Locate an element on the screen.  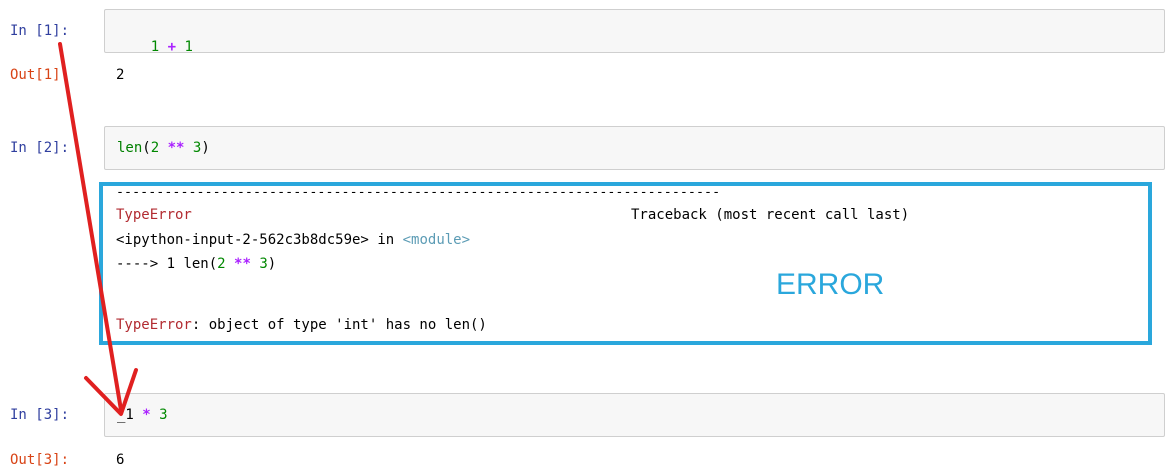
cell1-operand-b: 1 is located at coordinates (188, 47).